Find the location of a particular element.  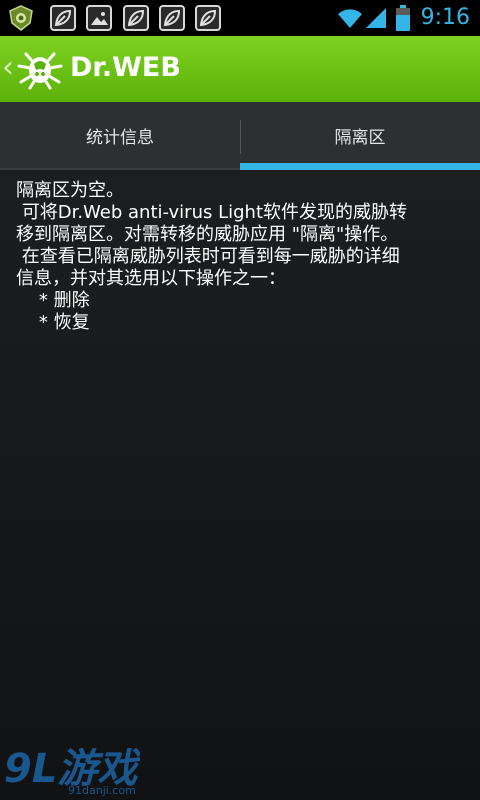

drweb-spider-logo-icon is located at coordinates (40, 69).